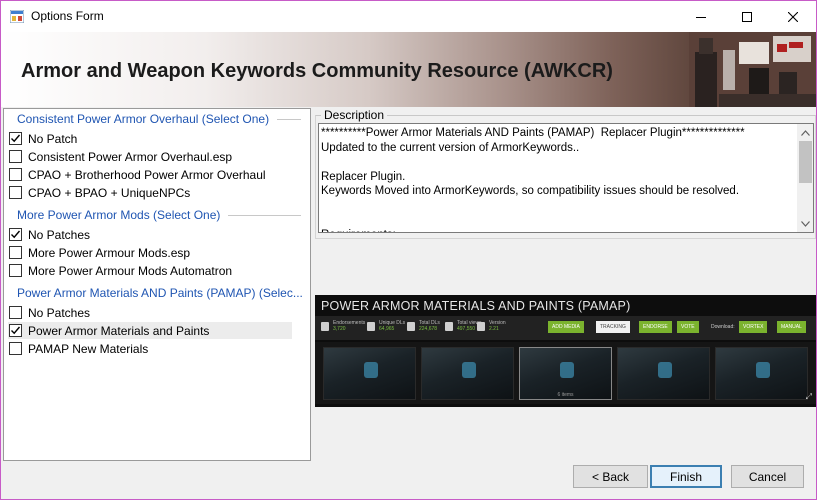 The height and width of the screenshot is (500, 817). Describe the element at coordinates (109, 192) in the screenshot. I see `option-label: CPAO + BPAO + UniqueNPCs` at that location.